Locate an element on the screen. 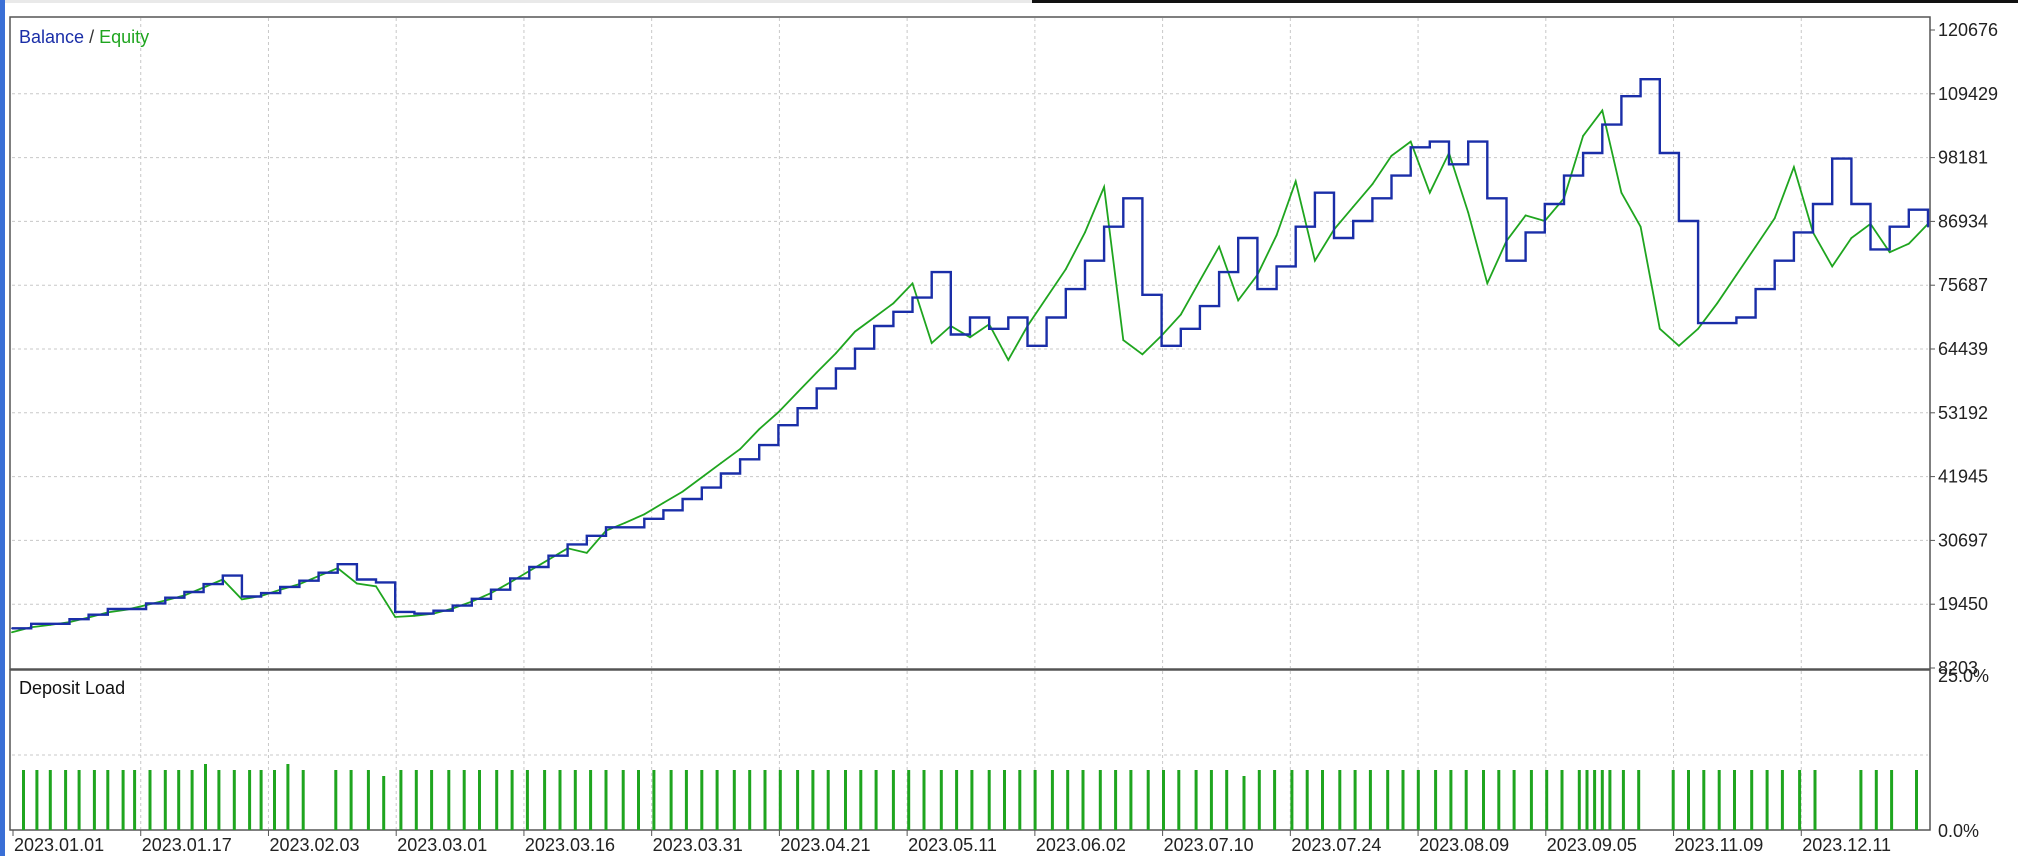  x-tick-label: 2023.03.01 is located at coordinates (442, 845).